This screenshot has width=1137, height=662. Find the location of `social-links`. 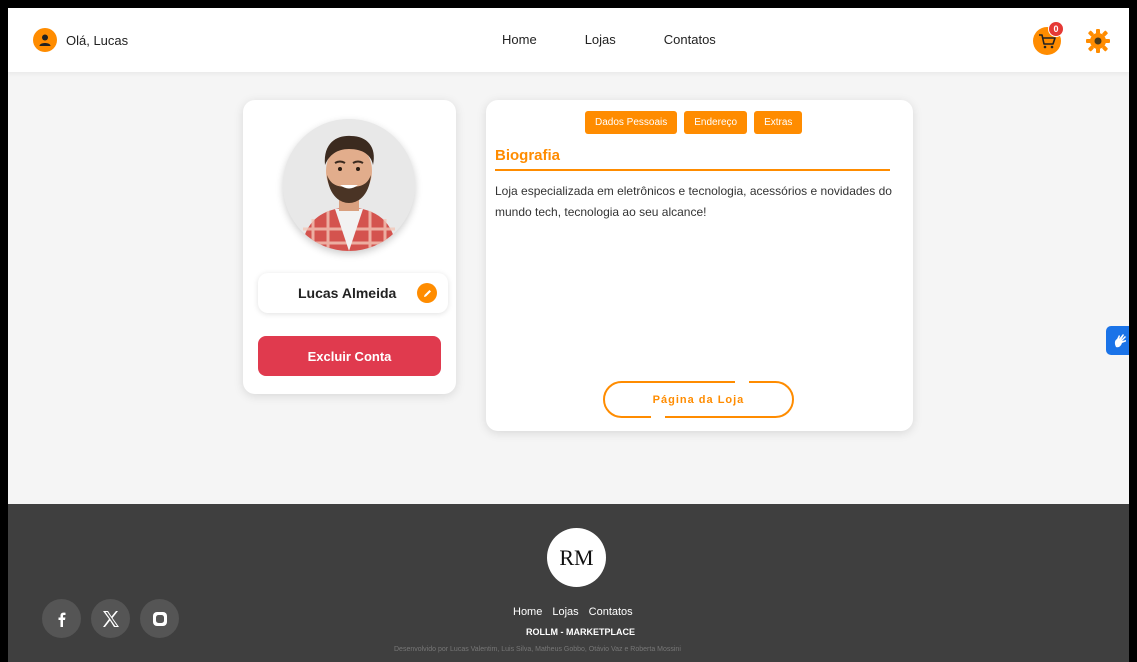

social-links is located at coordinates (110, 618).